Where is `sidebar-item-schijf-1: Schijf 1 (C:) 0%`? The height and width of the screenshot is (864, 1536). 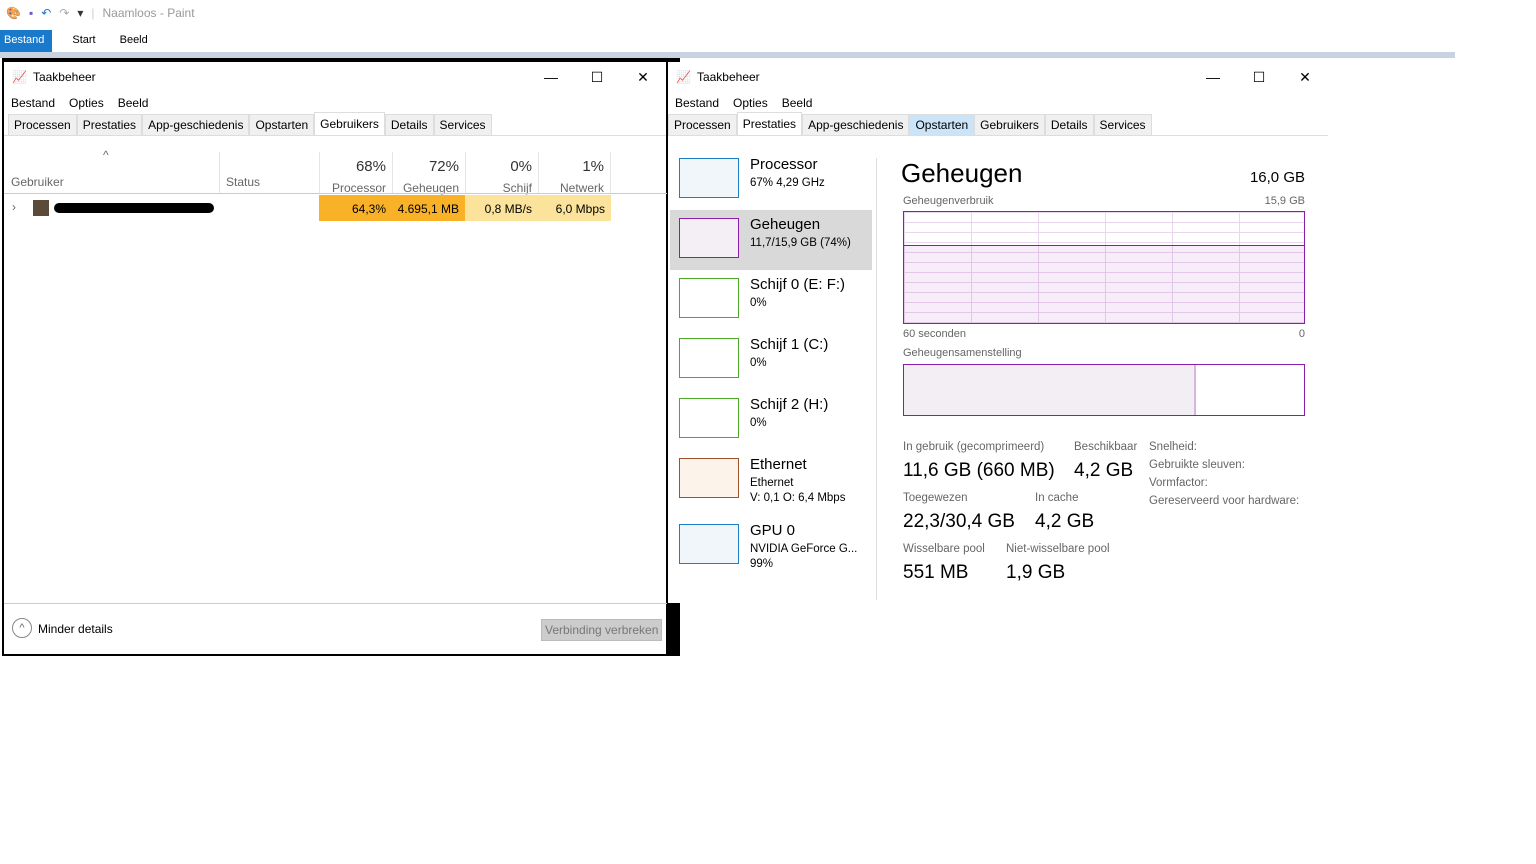
sidebar-item-schijf-1: Schijf 1 (C:) 0% is located at coordinates (771, 360).